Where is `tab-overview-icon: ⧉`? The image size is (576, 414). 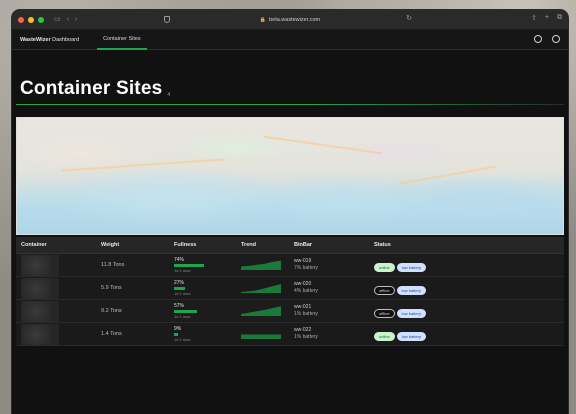 tab-overview-icon: ⧉ is located at coordinates (559, 18).